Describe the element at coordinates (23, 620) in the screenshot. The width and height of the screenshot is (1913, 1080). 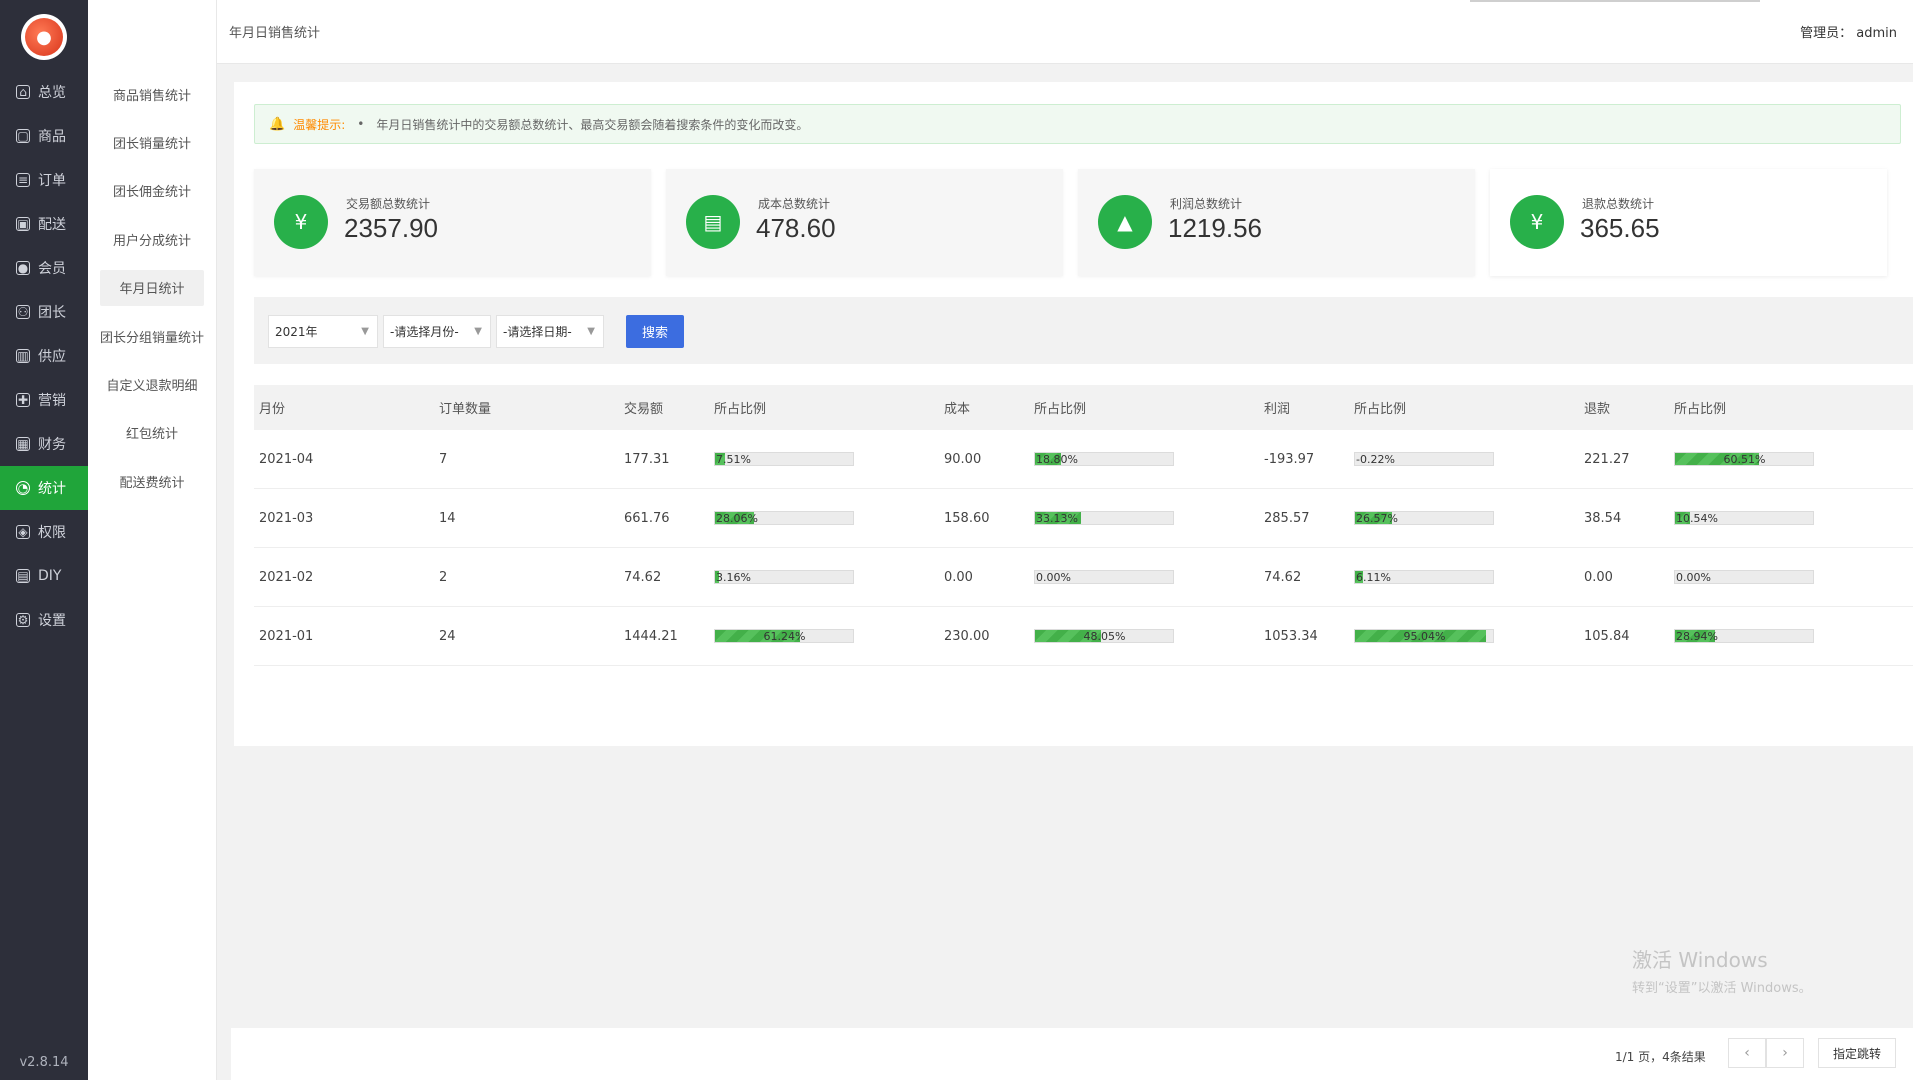
I see `gear-icon: ⚙` at that location.